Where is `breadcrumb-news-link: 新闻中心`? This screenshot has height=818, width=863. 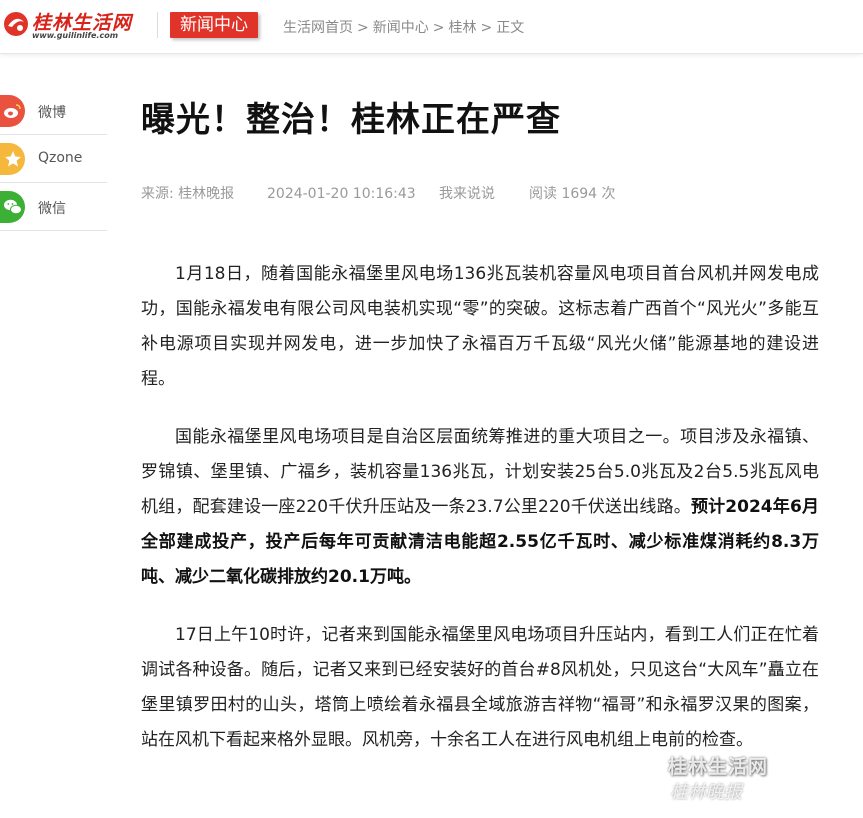
breadcrumb-news-link: 新闻中心 is located at coordinates (401, 28).